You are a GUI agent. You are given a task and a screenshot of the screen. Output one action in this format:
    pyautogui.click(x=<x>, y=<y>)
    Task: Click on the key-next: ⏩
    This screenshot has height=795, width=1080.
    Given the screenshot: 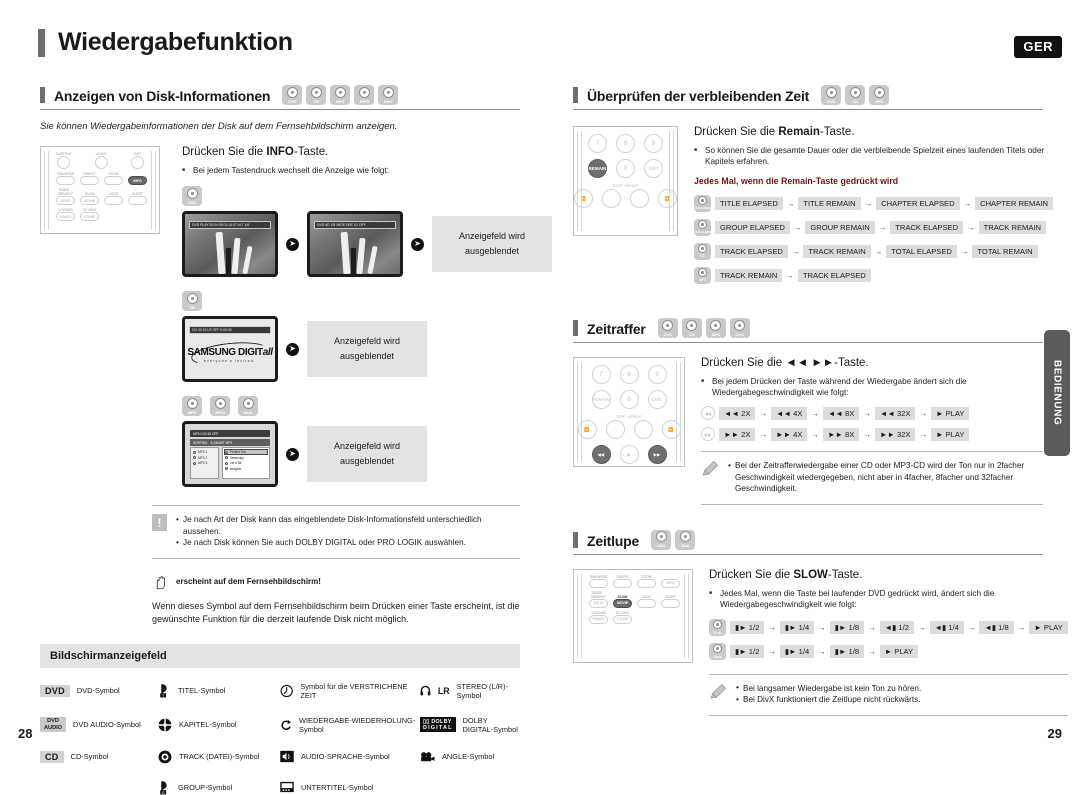 What is the action you would take?
    pyautogui.click(x=667, y=198)
    